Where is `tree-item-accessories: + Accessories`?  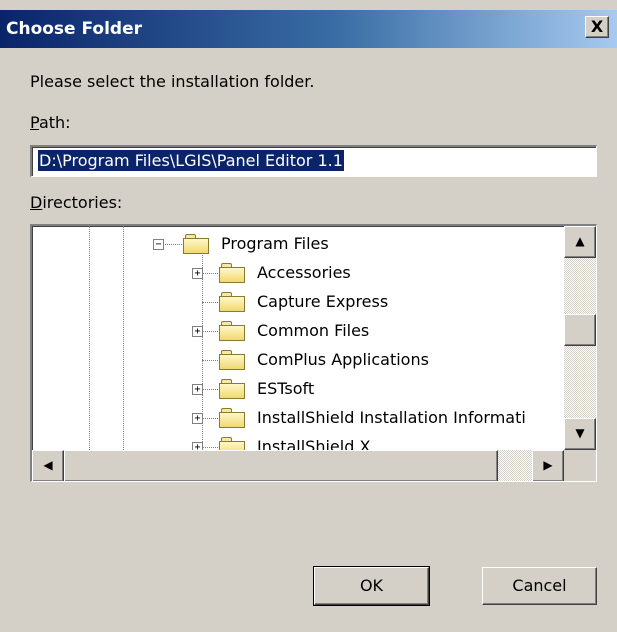 tree-item-accessories: + Accessories is located at coordinates (298, 273).